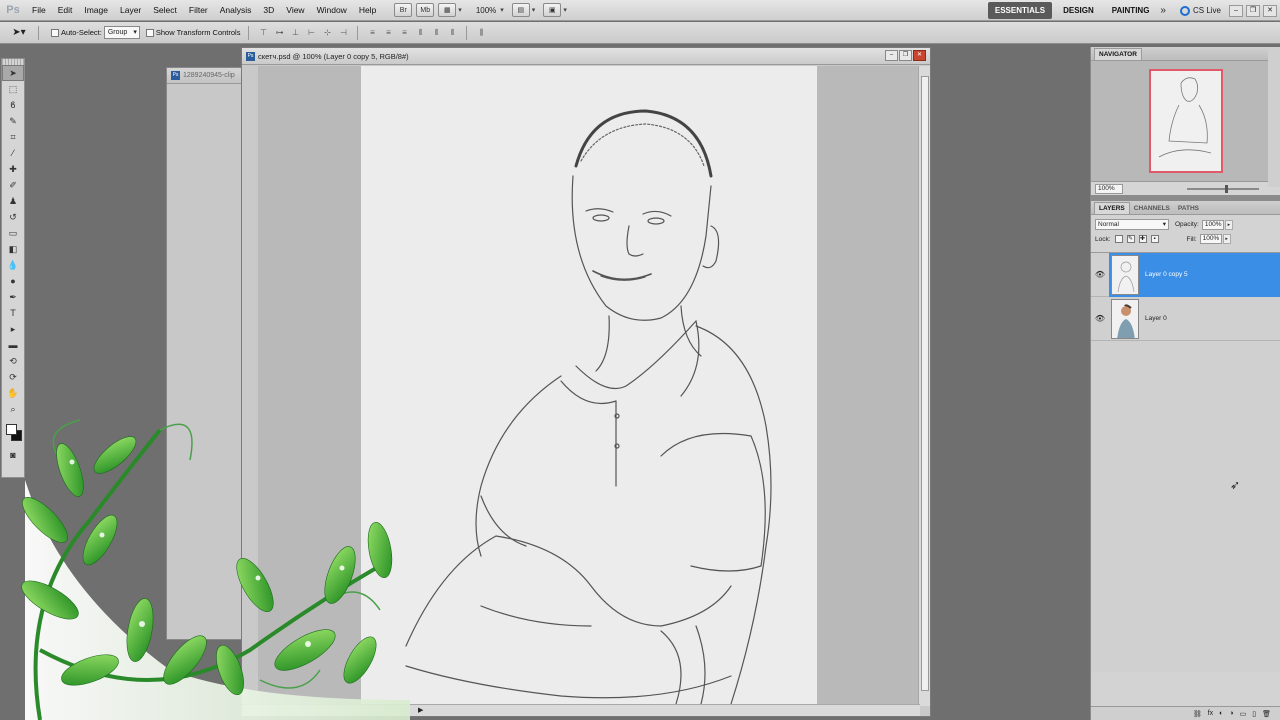 The height and width of the screenshot is (720, 1280). I want to click on blur-tool-icon: 💧, so click(13, 265).